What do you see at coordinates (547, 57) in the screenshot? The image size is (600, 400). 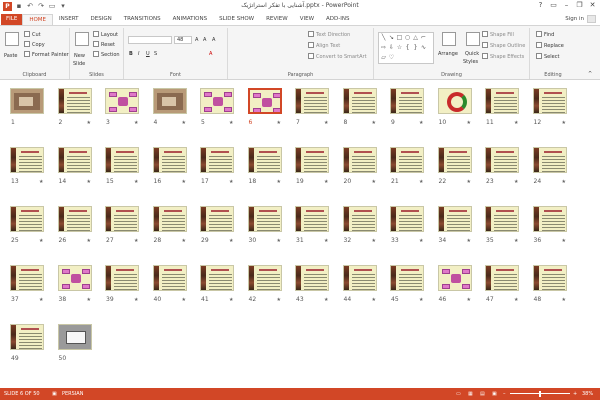 I see `select-button: Select` at bounding box center [547, 57].